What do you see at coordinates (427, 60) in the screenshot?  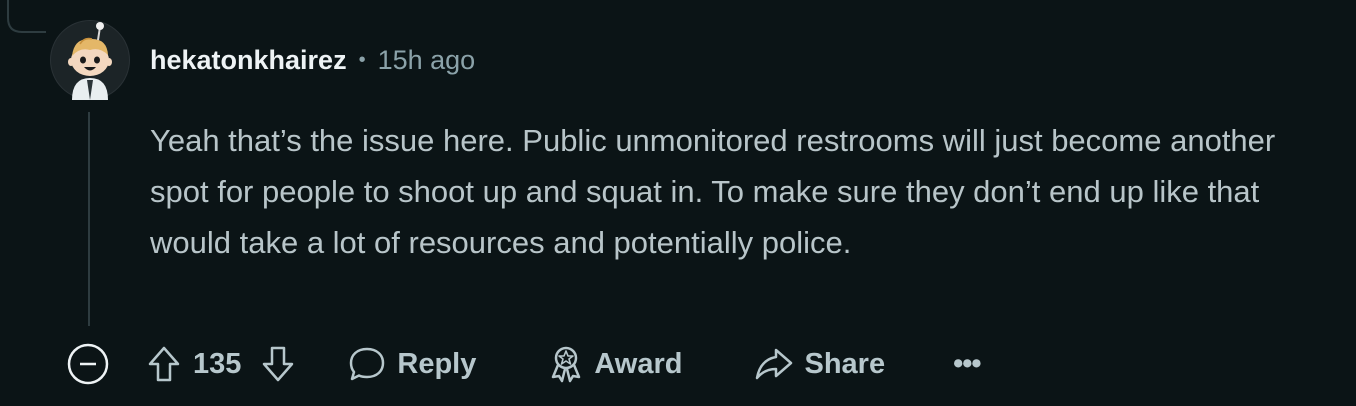 I see `timestamp: 15h ago` at bounding box center [427, 60].